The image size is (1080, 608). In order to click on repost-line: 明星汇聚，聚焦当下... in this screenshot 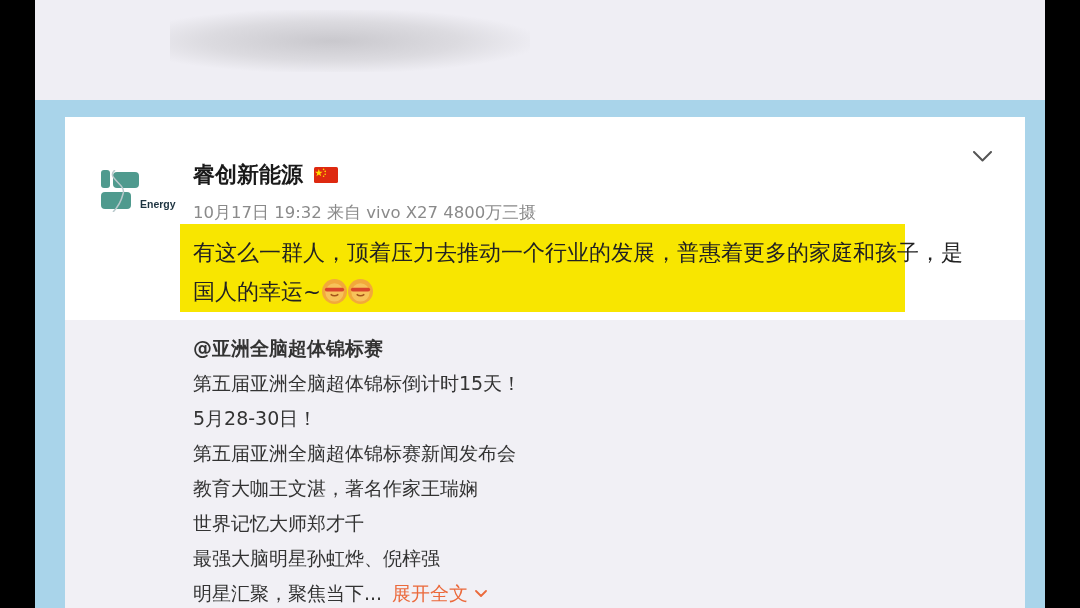, I will do `click(288, 593)`.